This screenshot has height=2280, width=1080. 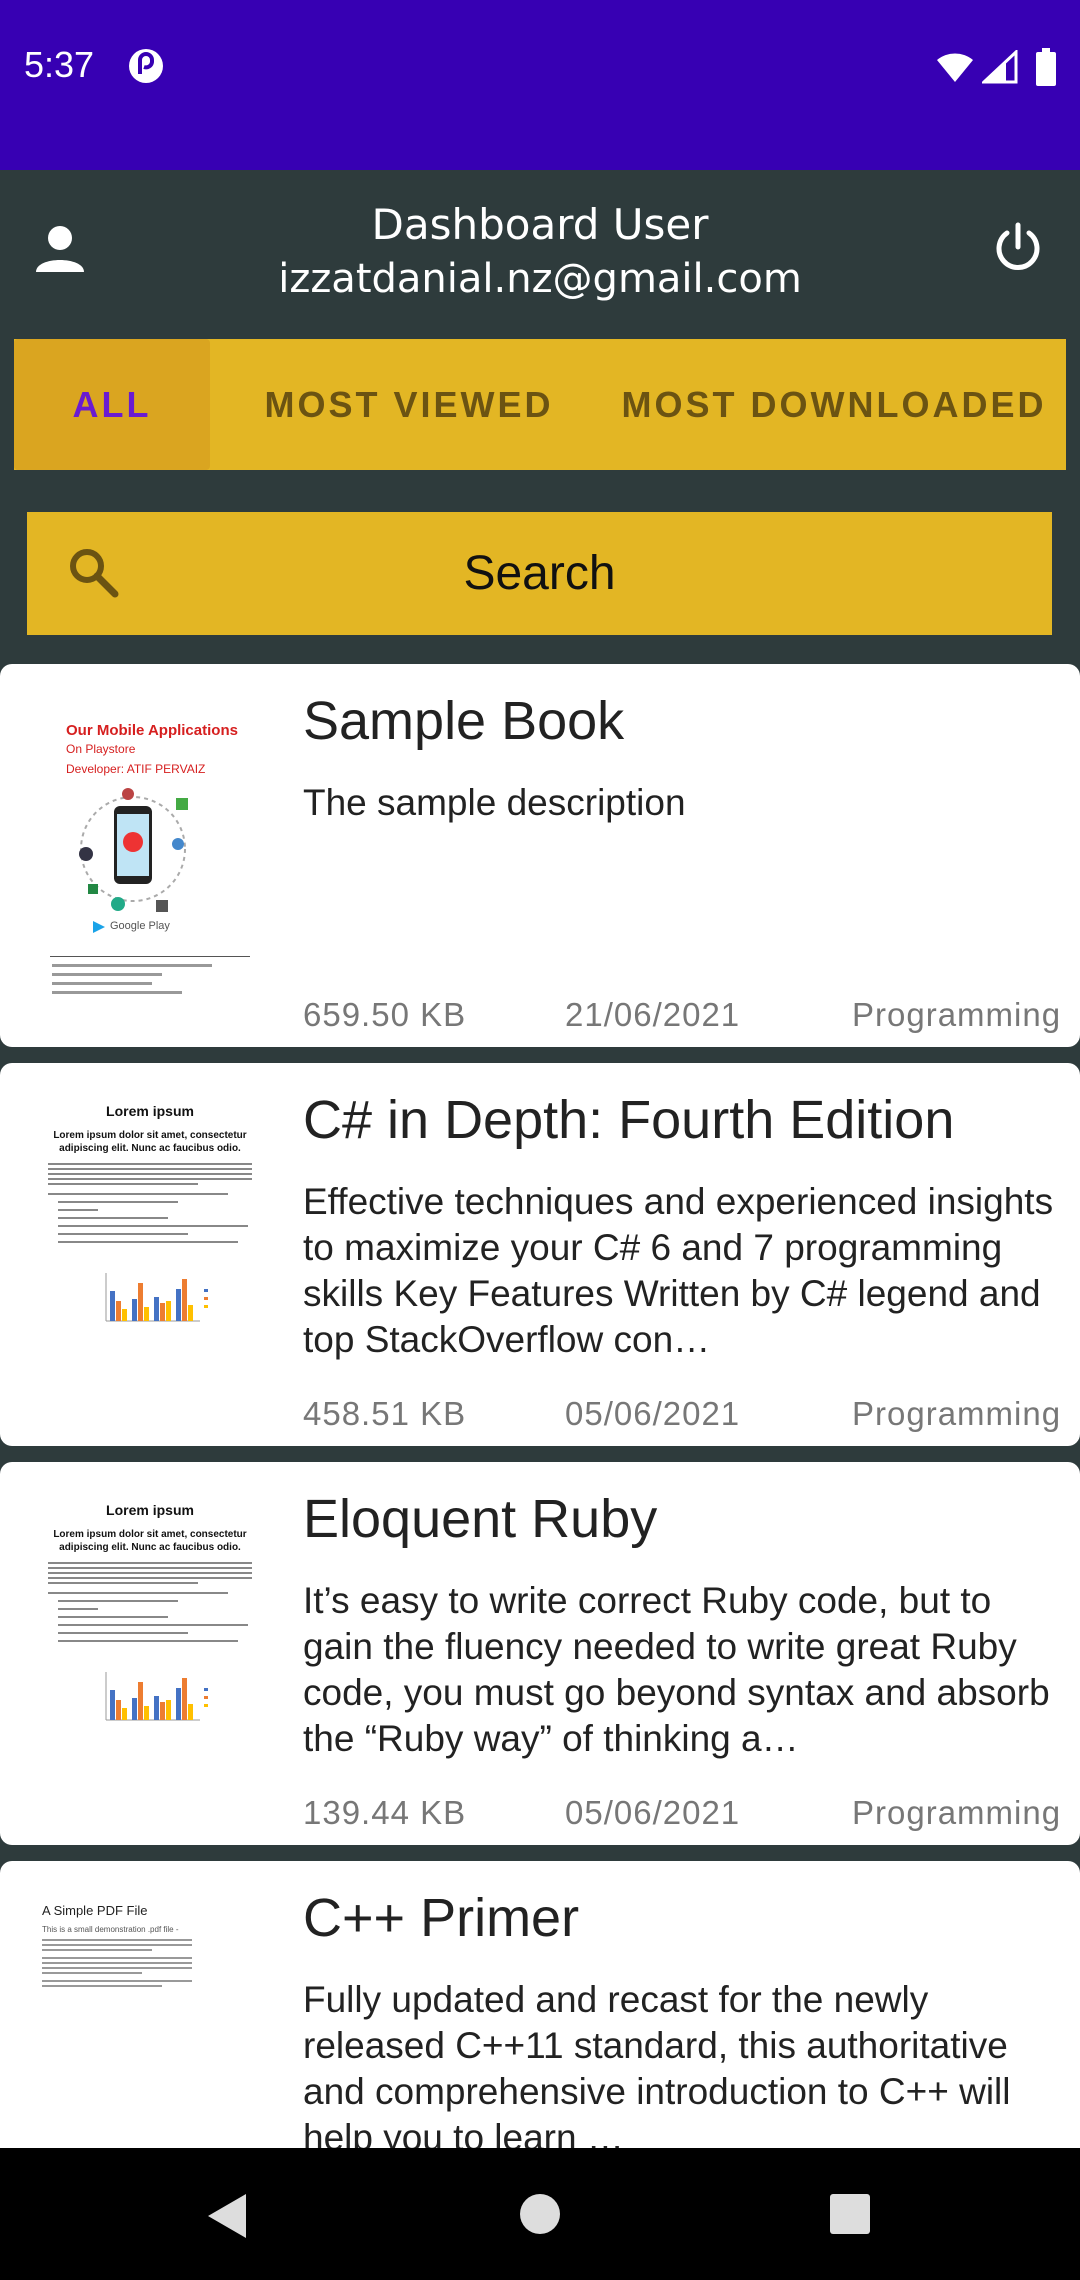 What do you see at coordinates (101, 749) in the screenshot?
I see `thumb-sub: On Playstore` at bounding box center [101, 749].